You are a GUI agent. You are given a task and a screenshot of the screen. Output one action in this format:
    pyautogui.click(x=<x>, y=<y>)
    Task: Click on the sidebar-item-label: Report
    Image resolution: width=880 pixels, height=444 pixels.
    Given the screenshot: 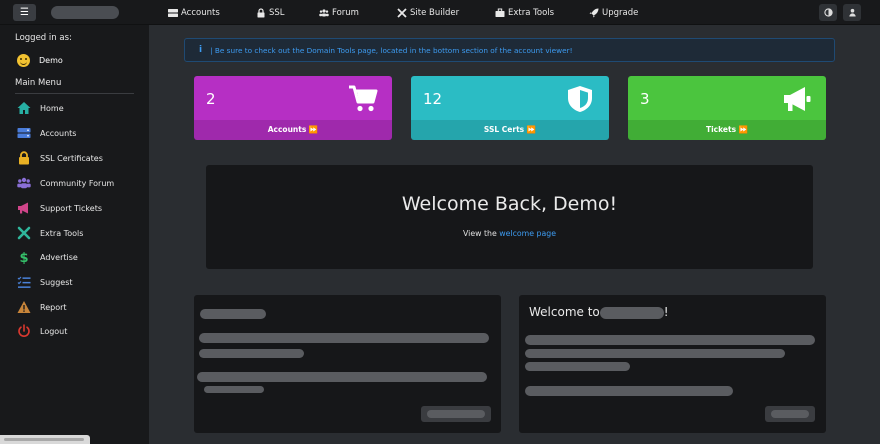 What is the action you would take?
    pyautogui.click(x=53, y=307)
    